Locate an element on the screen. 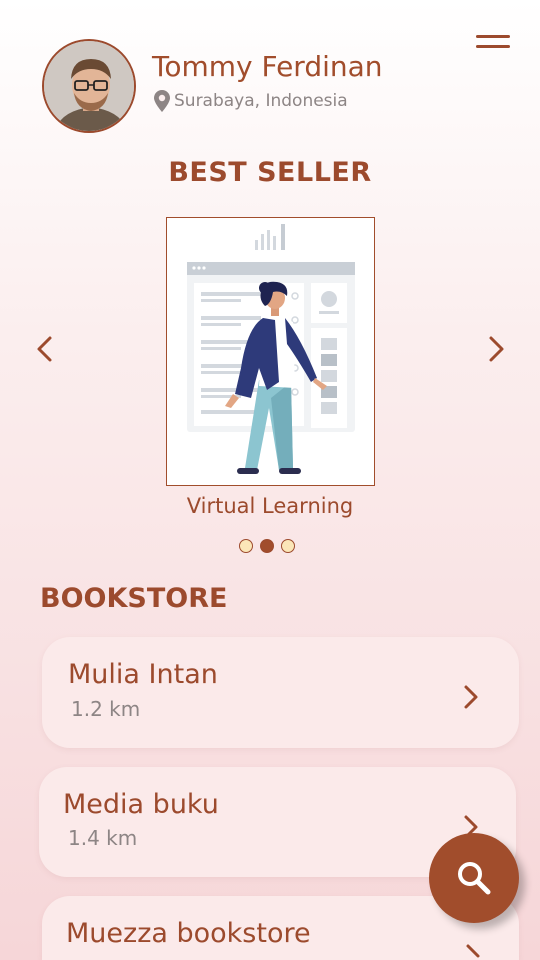  profile-name: Tommy Ferdinan is located at coordinates (267, 66).